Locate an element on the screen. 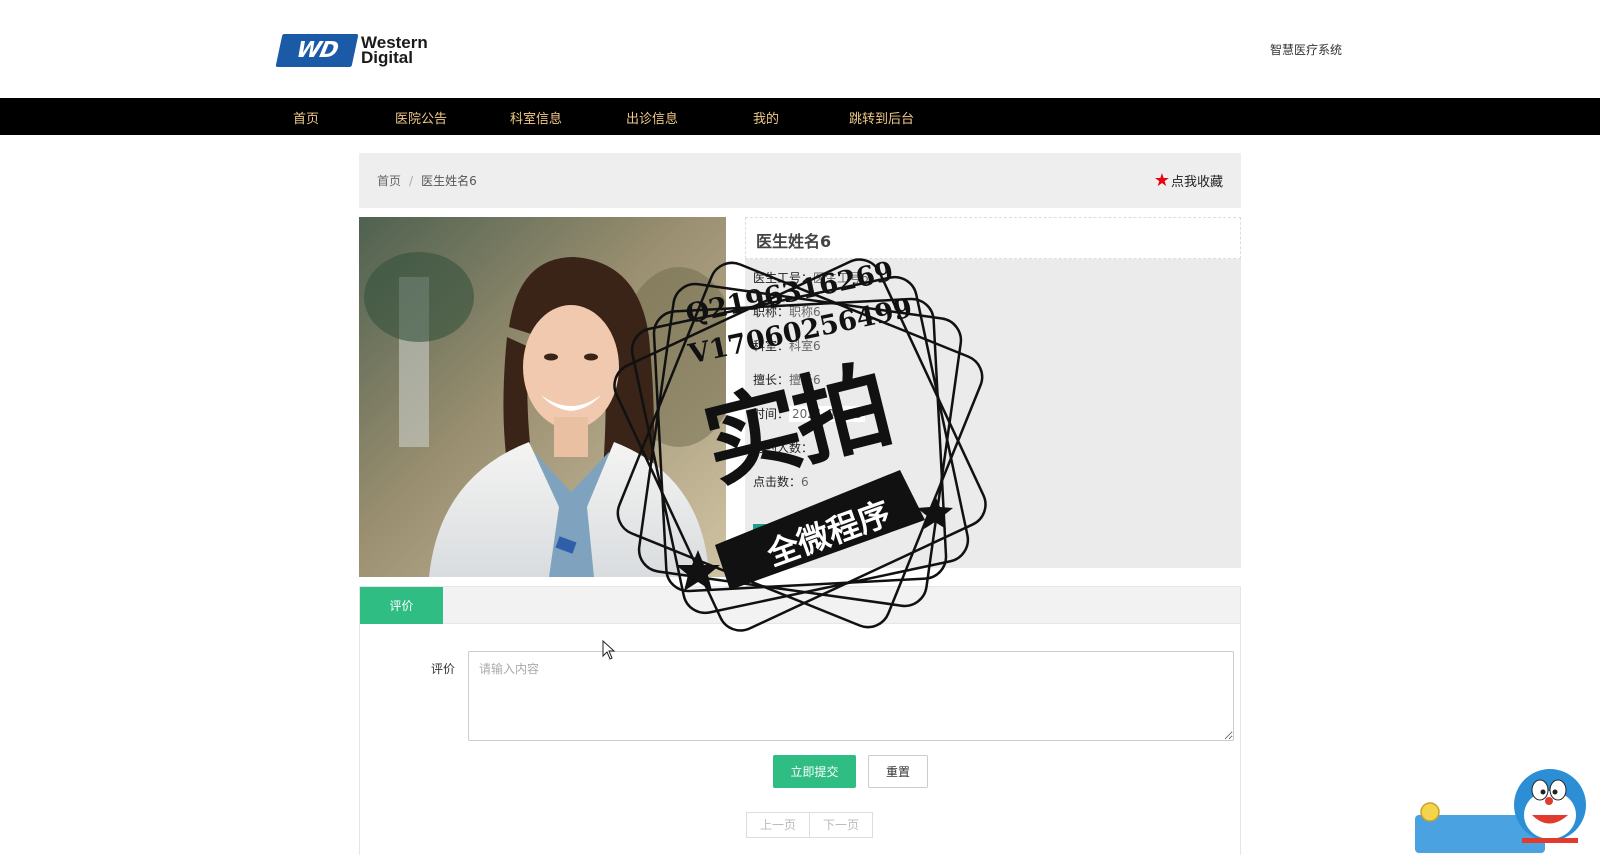  review-textarea is located at coordinates (851, 696).